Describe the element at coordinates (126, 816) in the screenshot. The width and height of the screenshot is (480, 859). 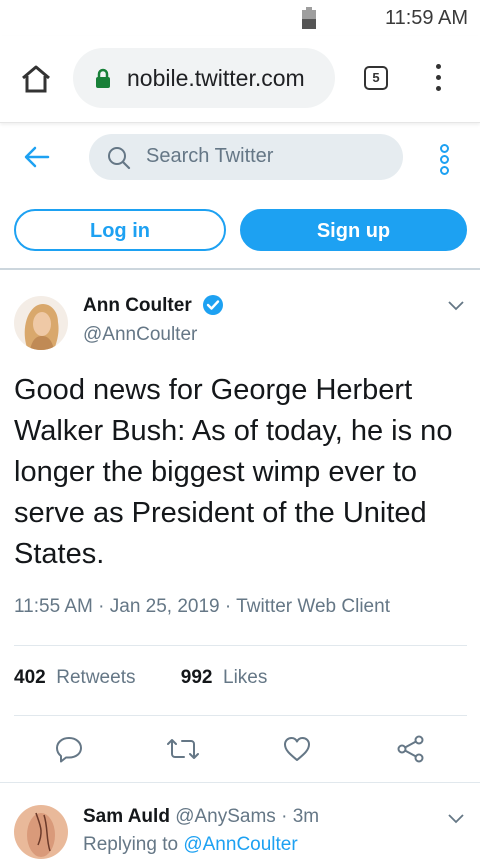
I see `reply-author-name: Sam Auld` at that location.